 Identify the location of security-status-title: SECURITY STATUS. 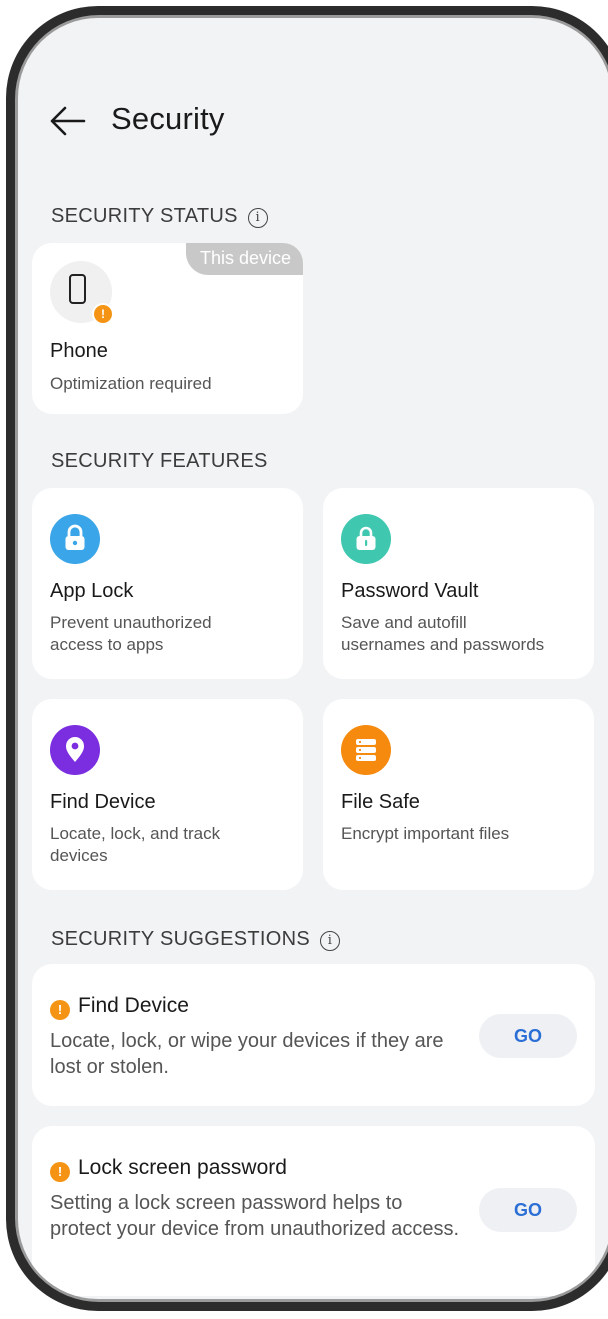
(144, 216).